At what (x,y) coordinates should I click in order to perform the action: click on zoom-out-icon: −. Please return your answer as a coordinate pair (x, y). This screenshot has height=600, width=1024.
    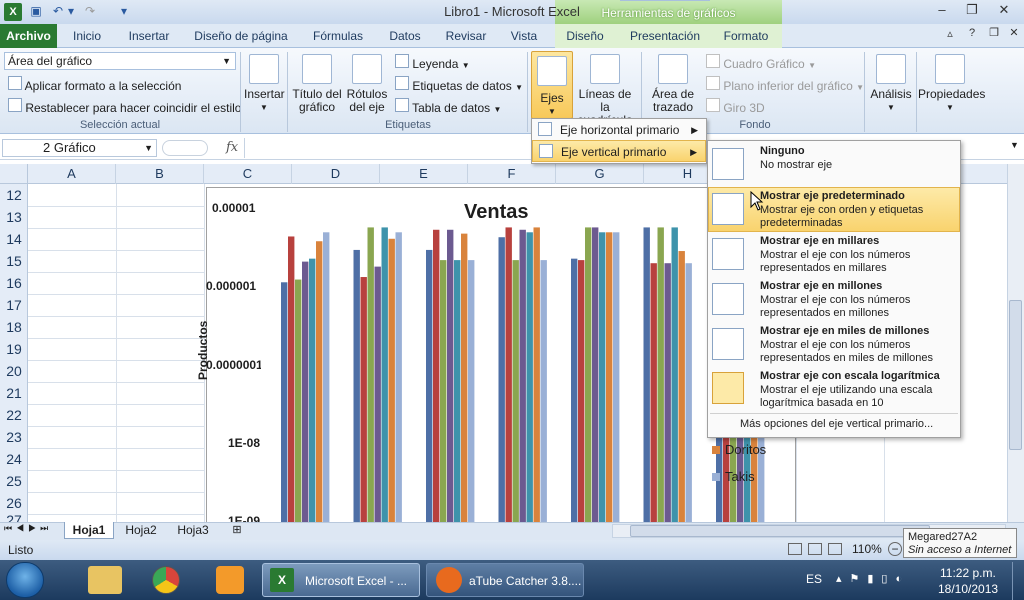
    Looking at the image, I should click on (895, 549).